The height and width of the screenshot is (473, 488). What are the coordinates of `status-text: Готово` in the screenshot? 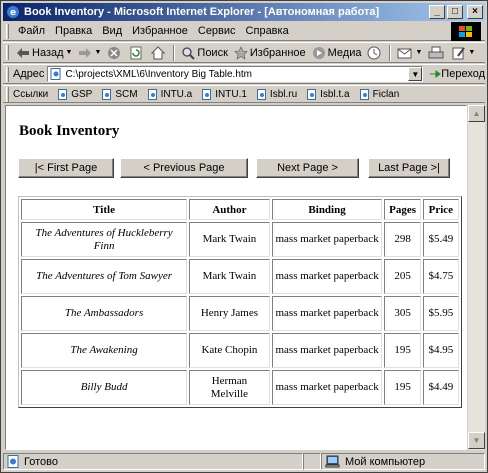 It's located at (41, 461).